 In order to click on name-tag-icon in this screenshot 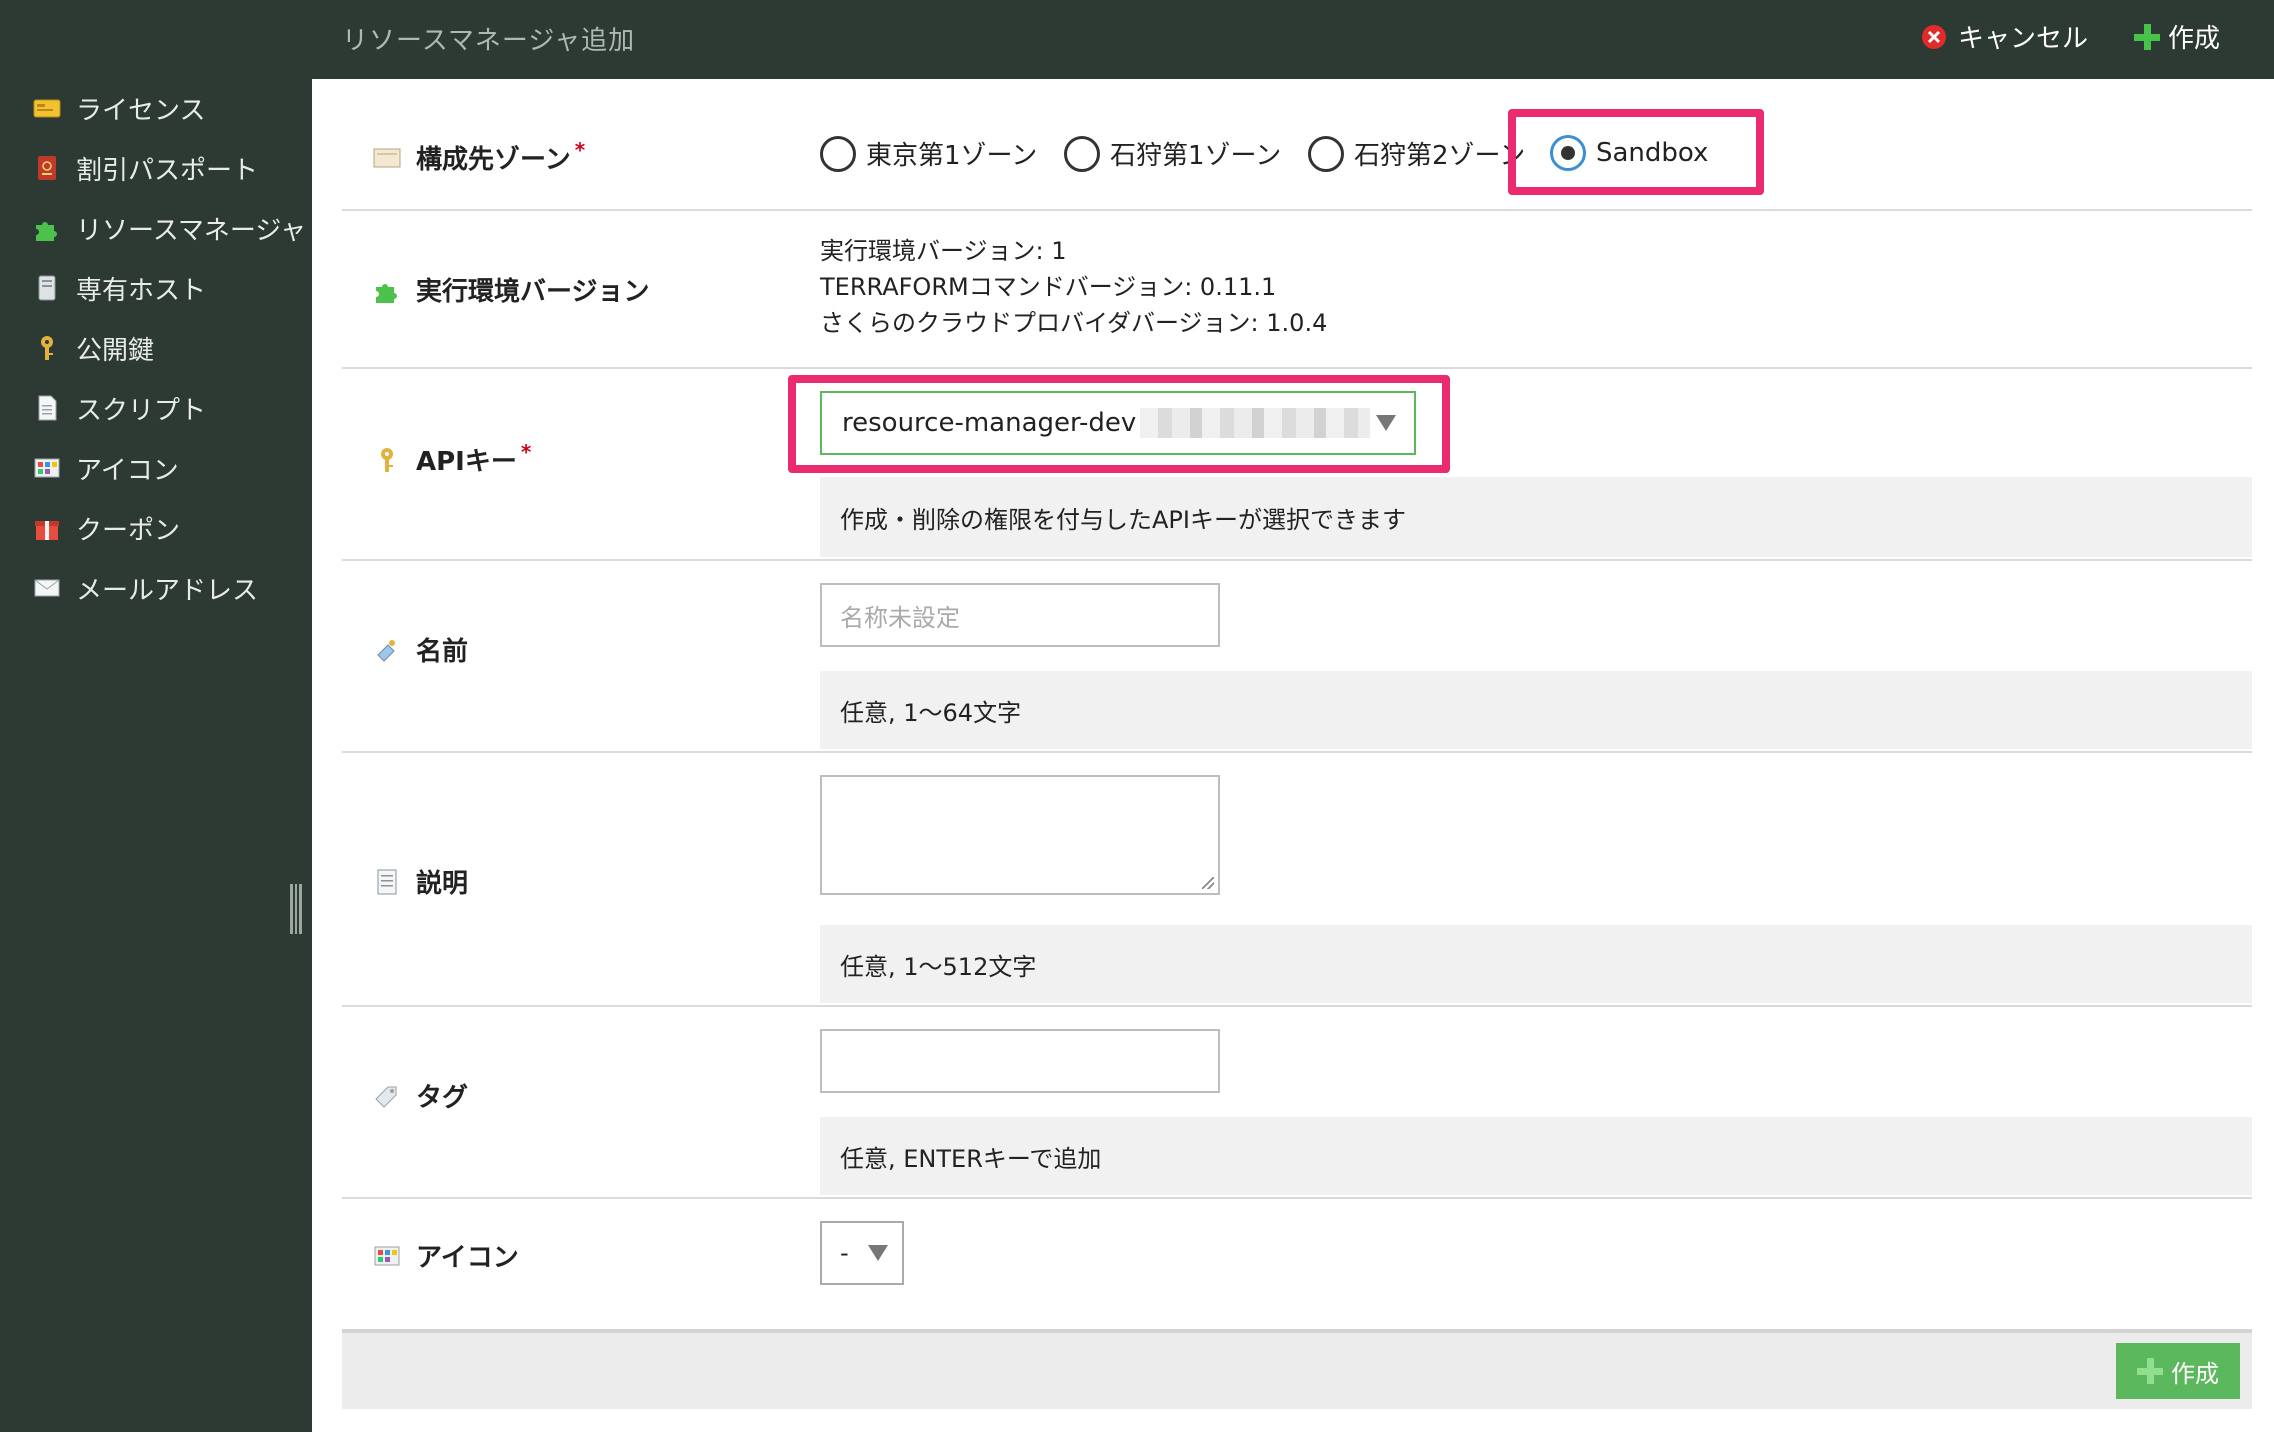, I will do `click(387, 650)`.